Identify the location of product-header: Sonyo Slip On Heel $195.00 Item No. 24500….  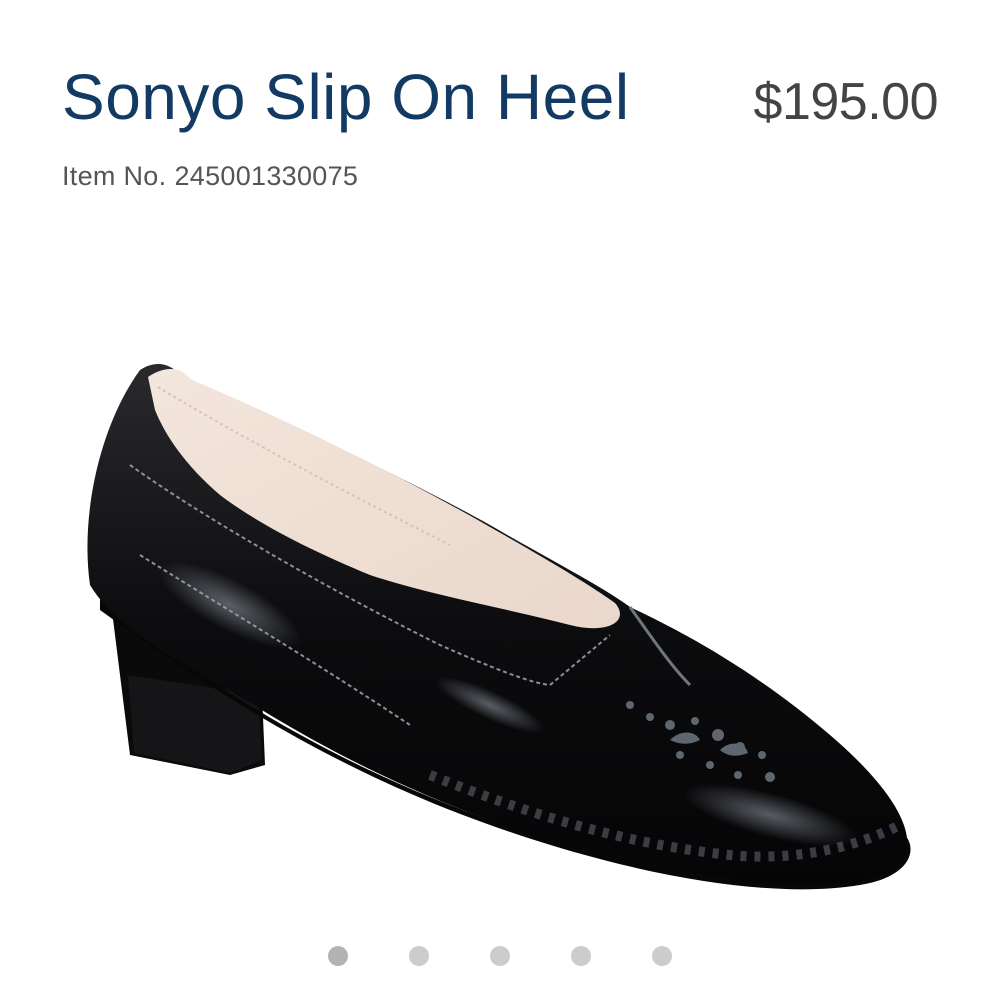
(500, 122).